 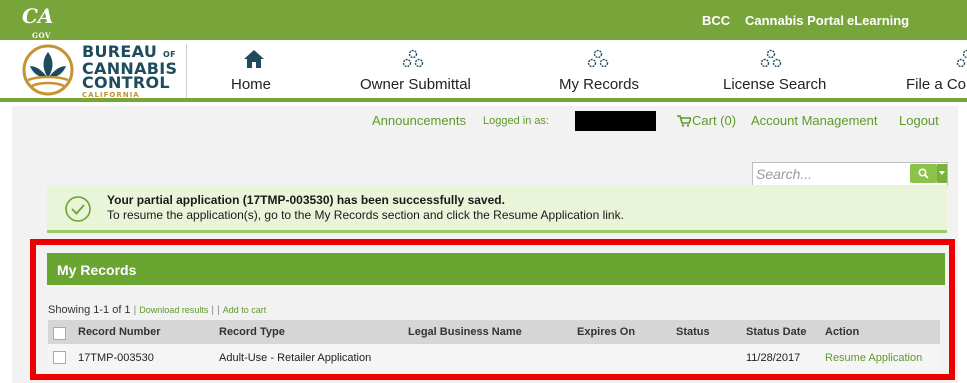 I want to click on bcc-logo-text: BUREAU OF CANNABIS CONTROL CALIFORNIA, so click(x=132, y=72).